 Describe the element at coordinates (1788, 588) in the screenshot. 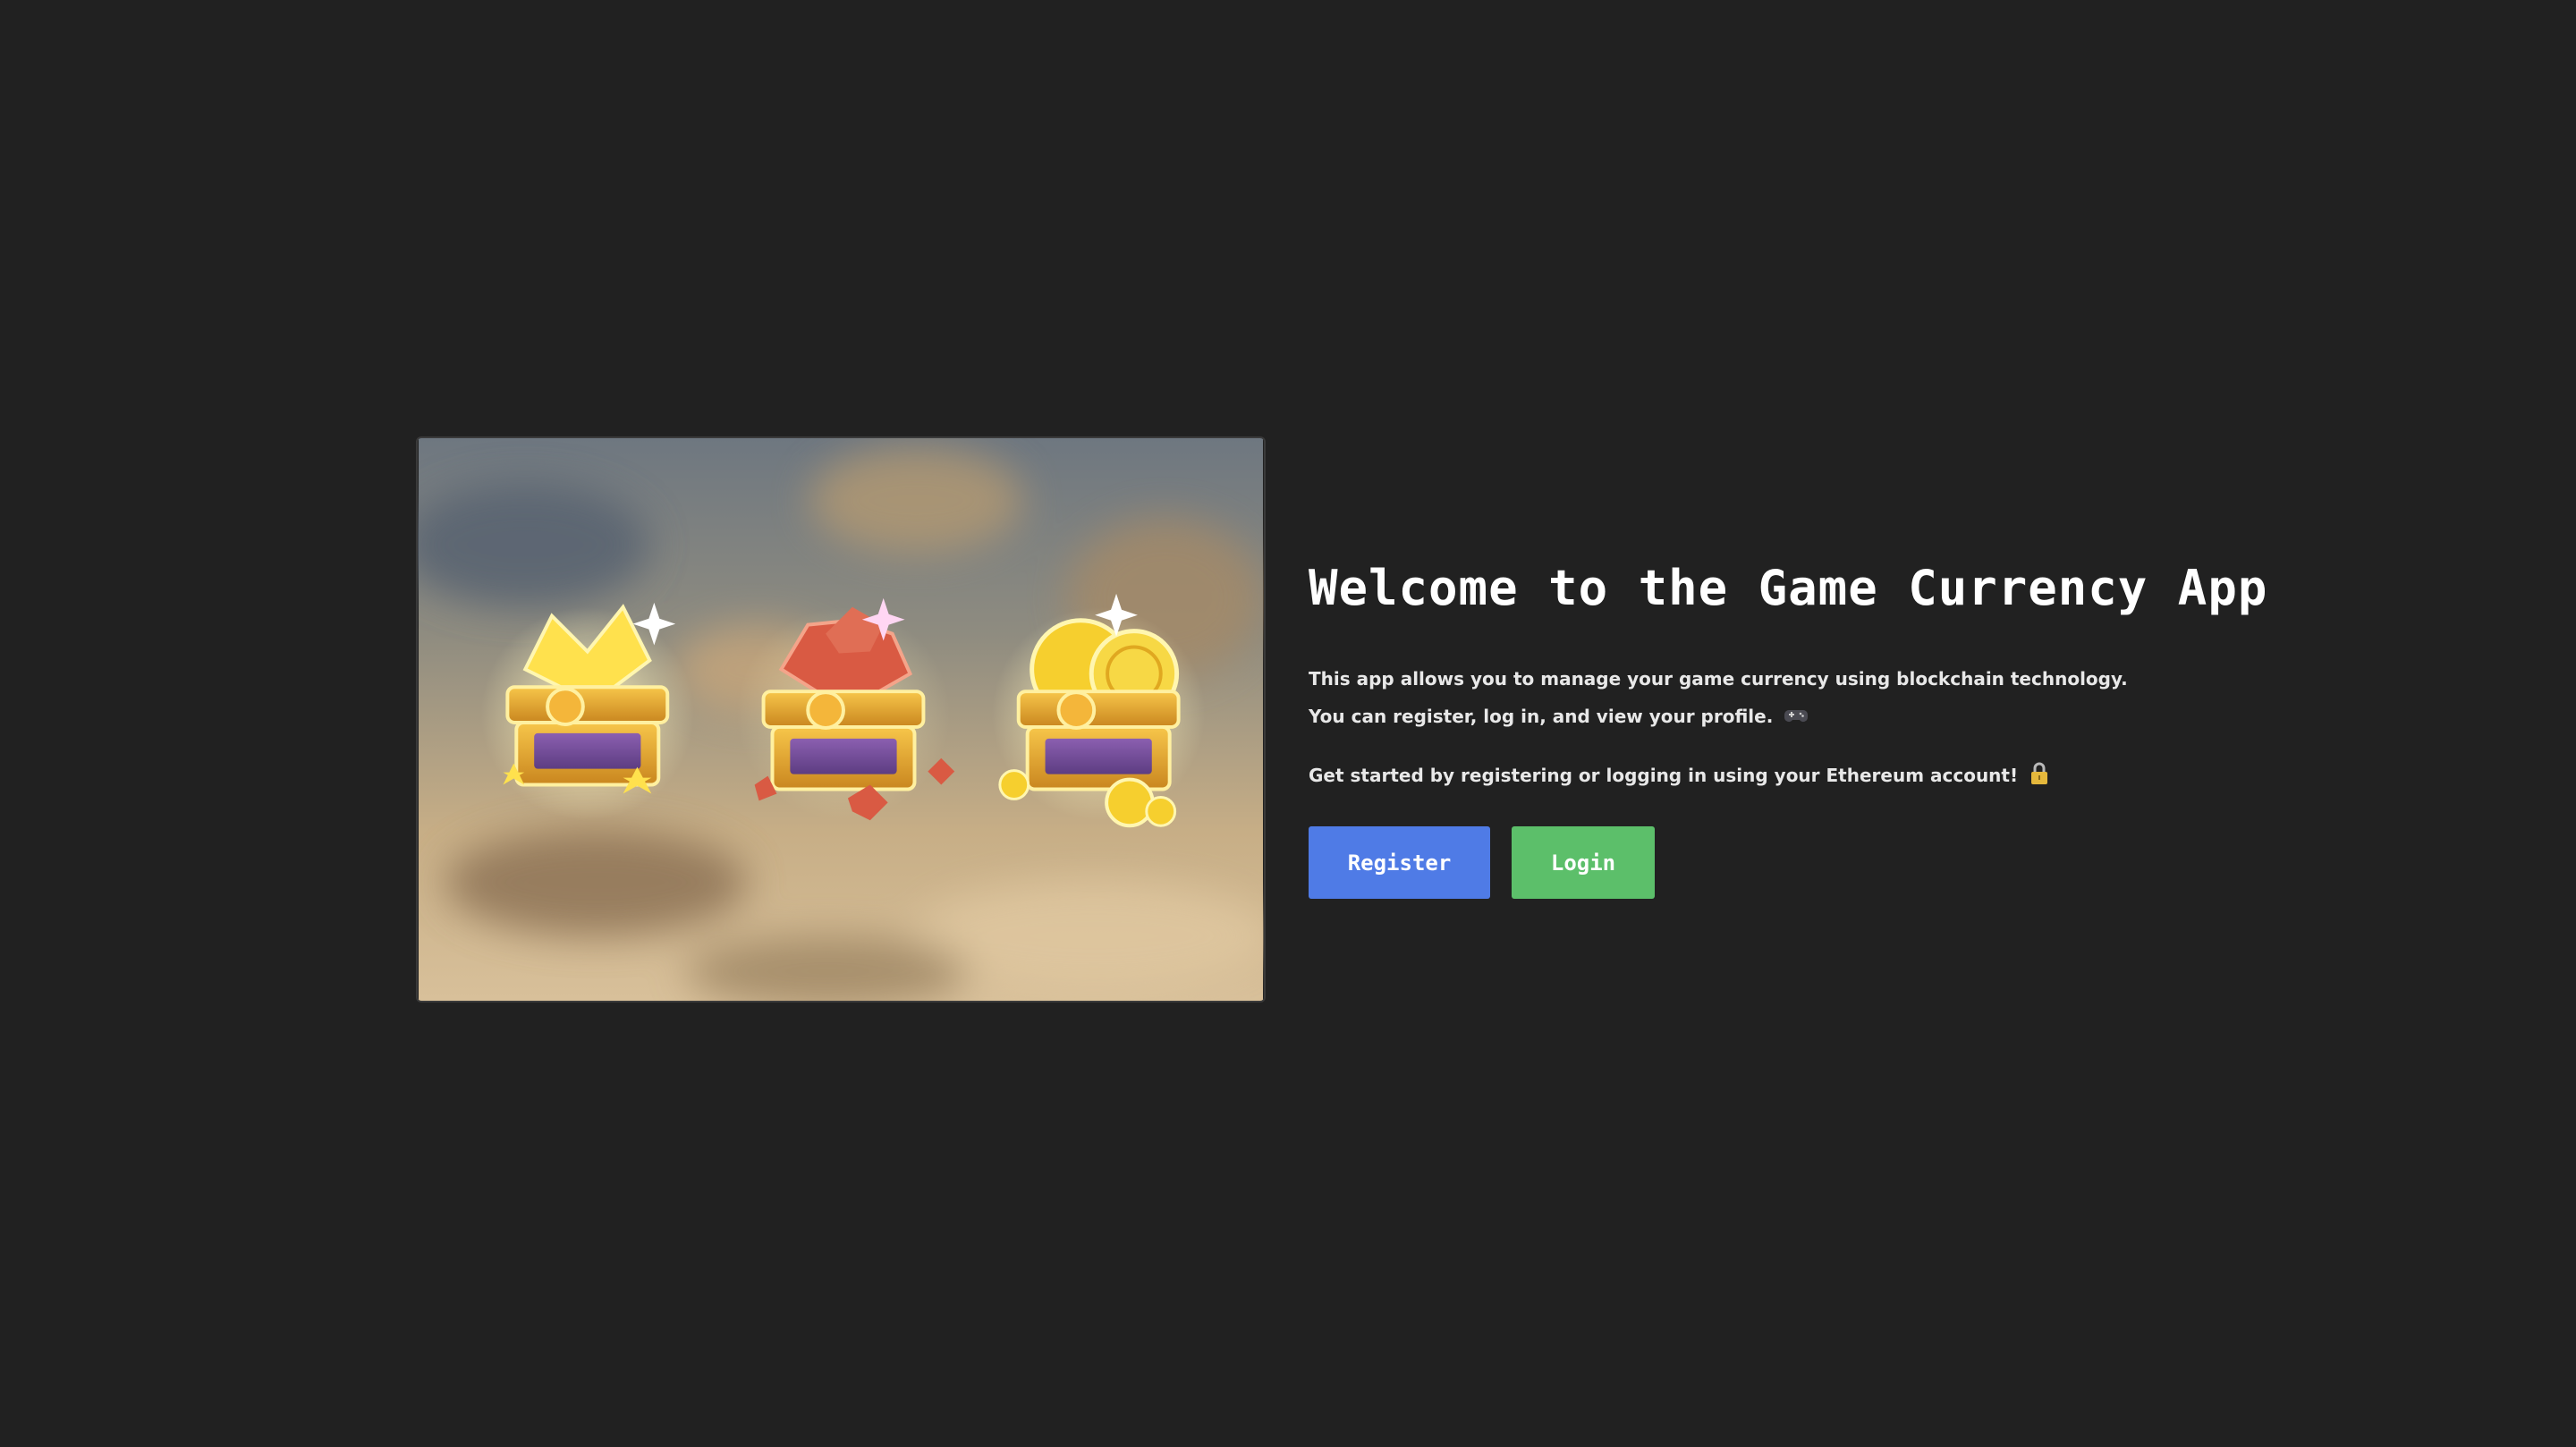

I see `page-title: Welcome to the Game Currency App` at that location.